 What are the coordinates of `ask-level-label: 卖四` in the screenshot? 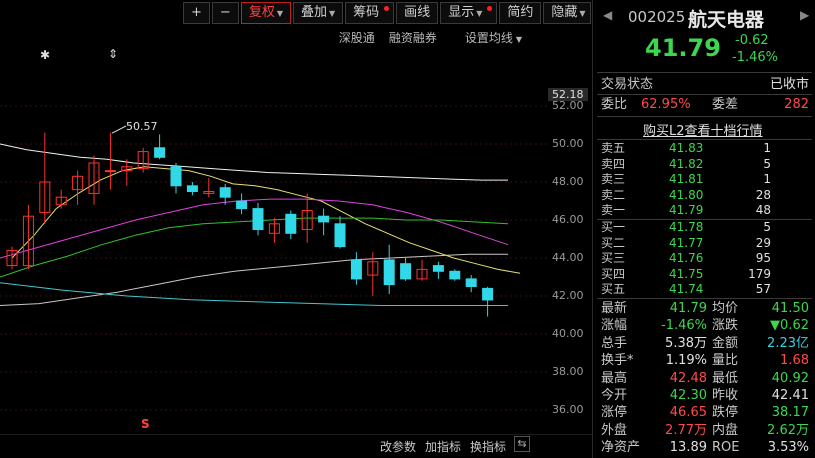 It's located at (613, 163).